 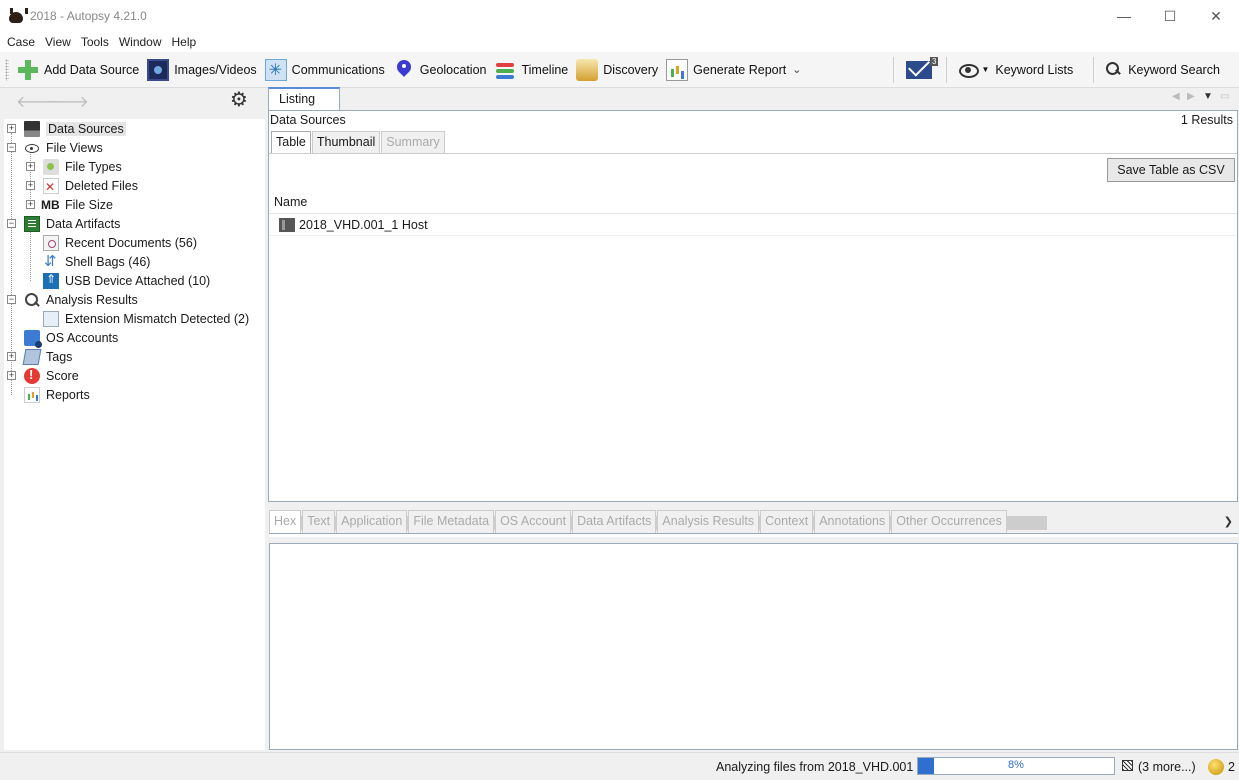 I want to click on search-icon, so click(x=1114, y=69).